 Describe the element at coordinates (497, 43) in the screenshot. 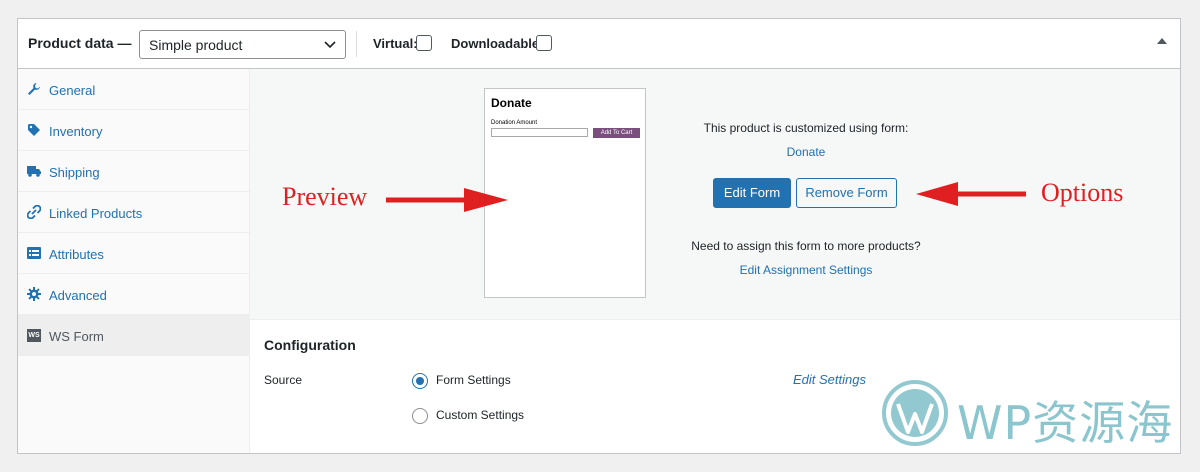

I see `downloadable-label: Downloadable:` at that location.